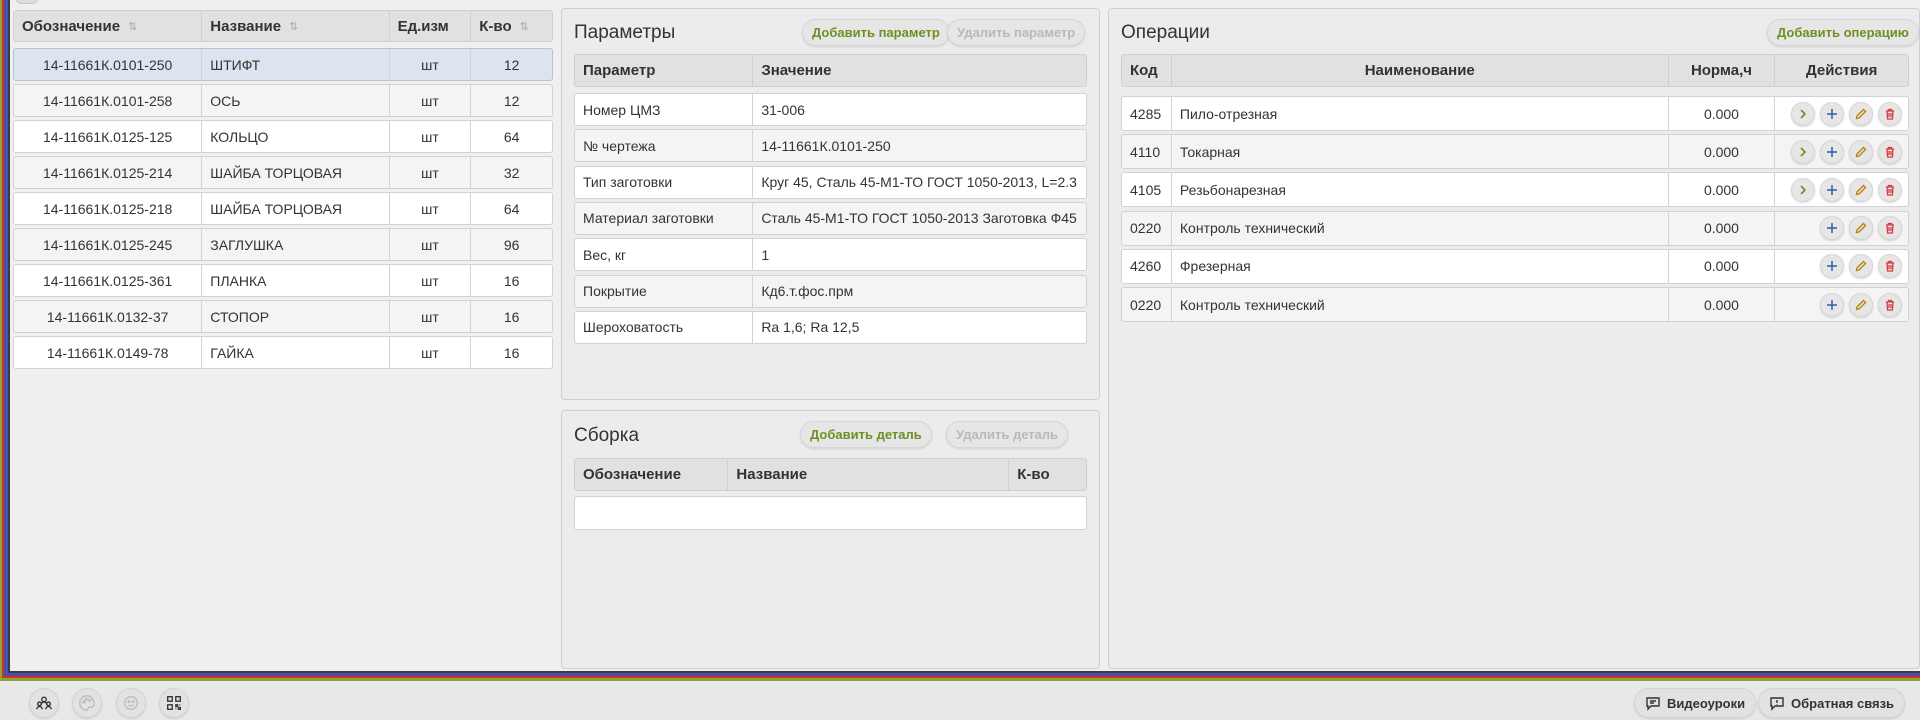  Describe the element at coordinates (108, 26) in the screenshot. I see `column-header-code: Обозначение ⇅` at that location.